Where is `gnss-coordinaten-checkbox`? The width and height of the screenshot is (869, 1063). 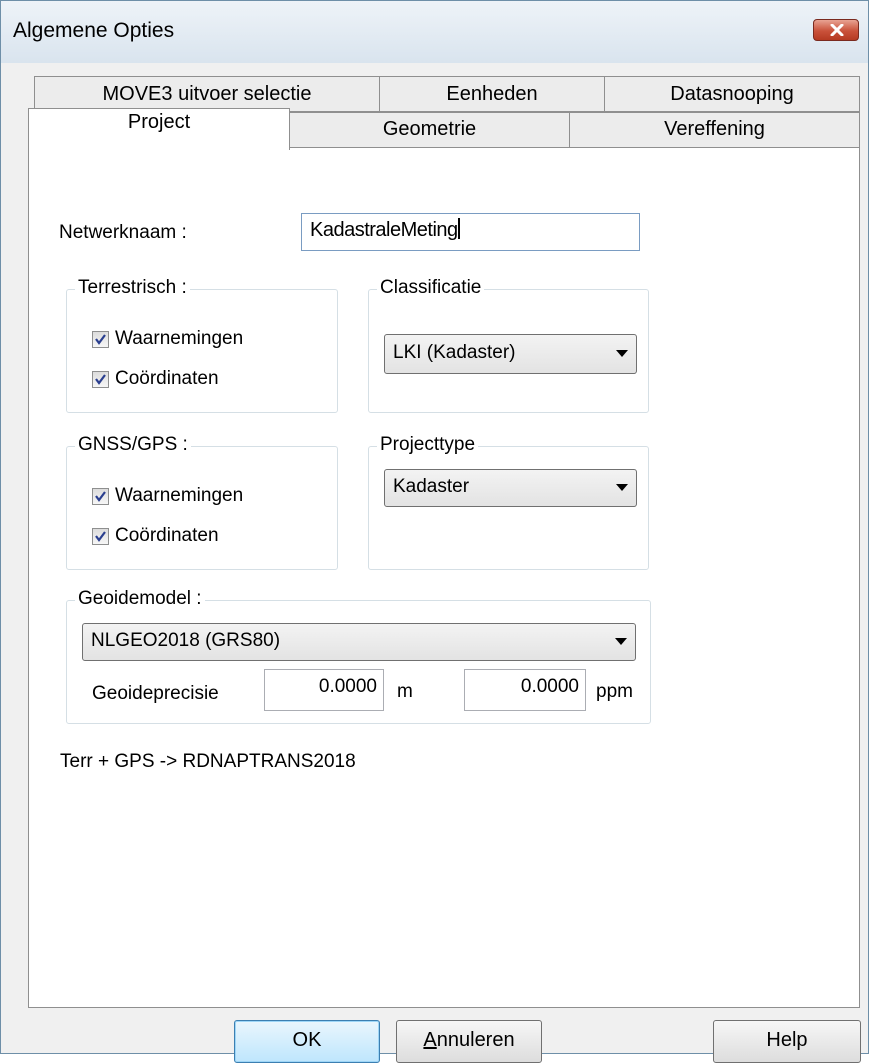
gnss-coordinaten-checkbox is located at coordinates (100, 536).